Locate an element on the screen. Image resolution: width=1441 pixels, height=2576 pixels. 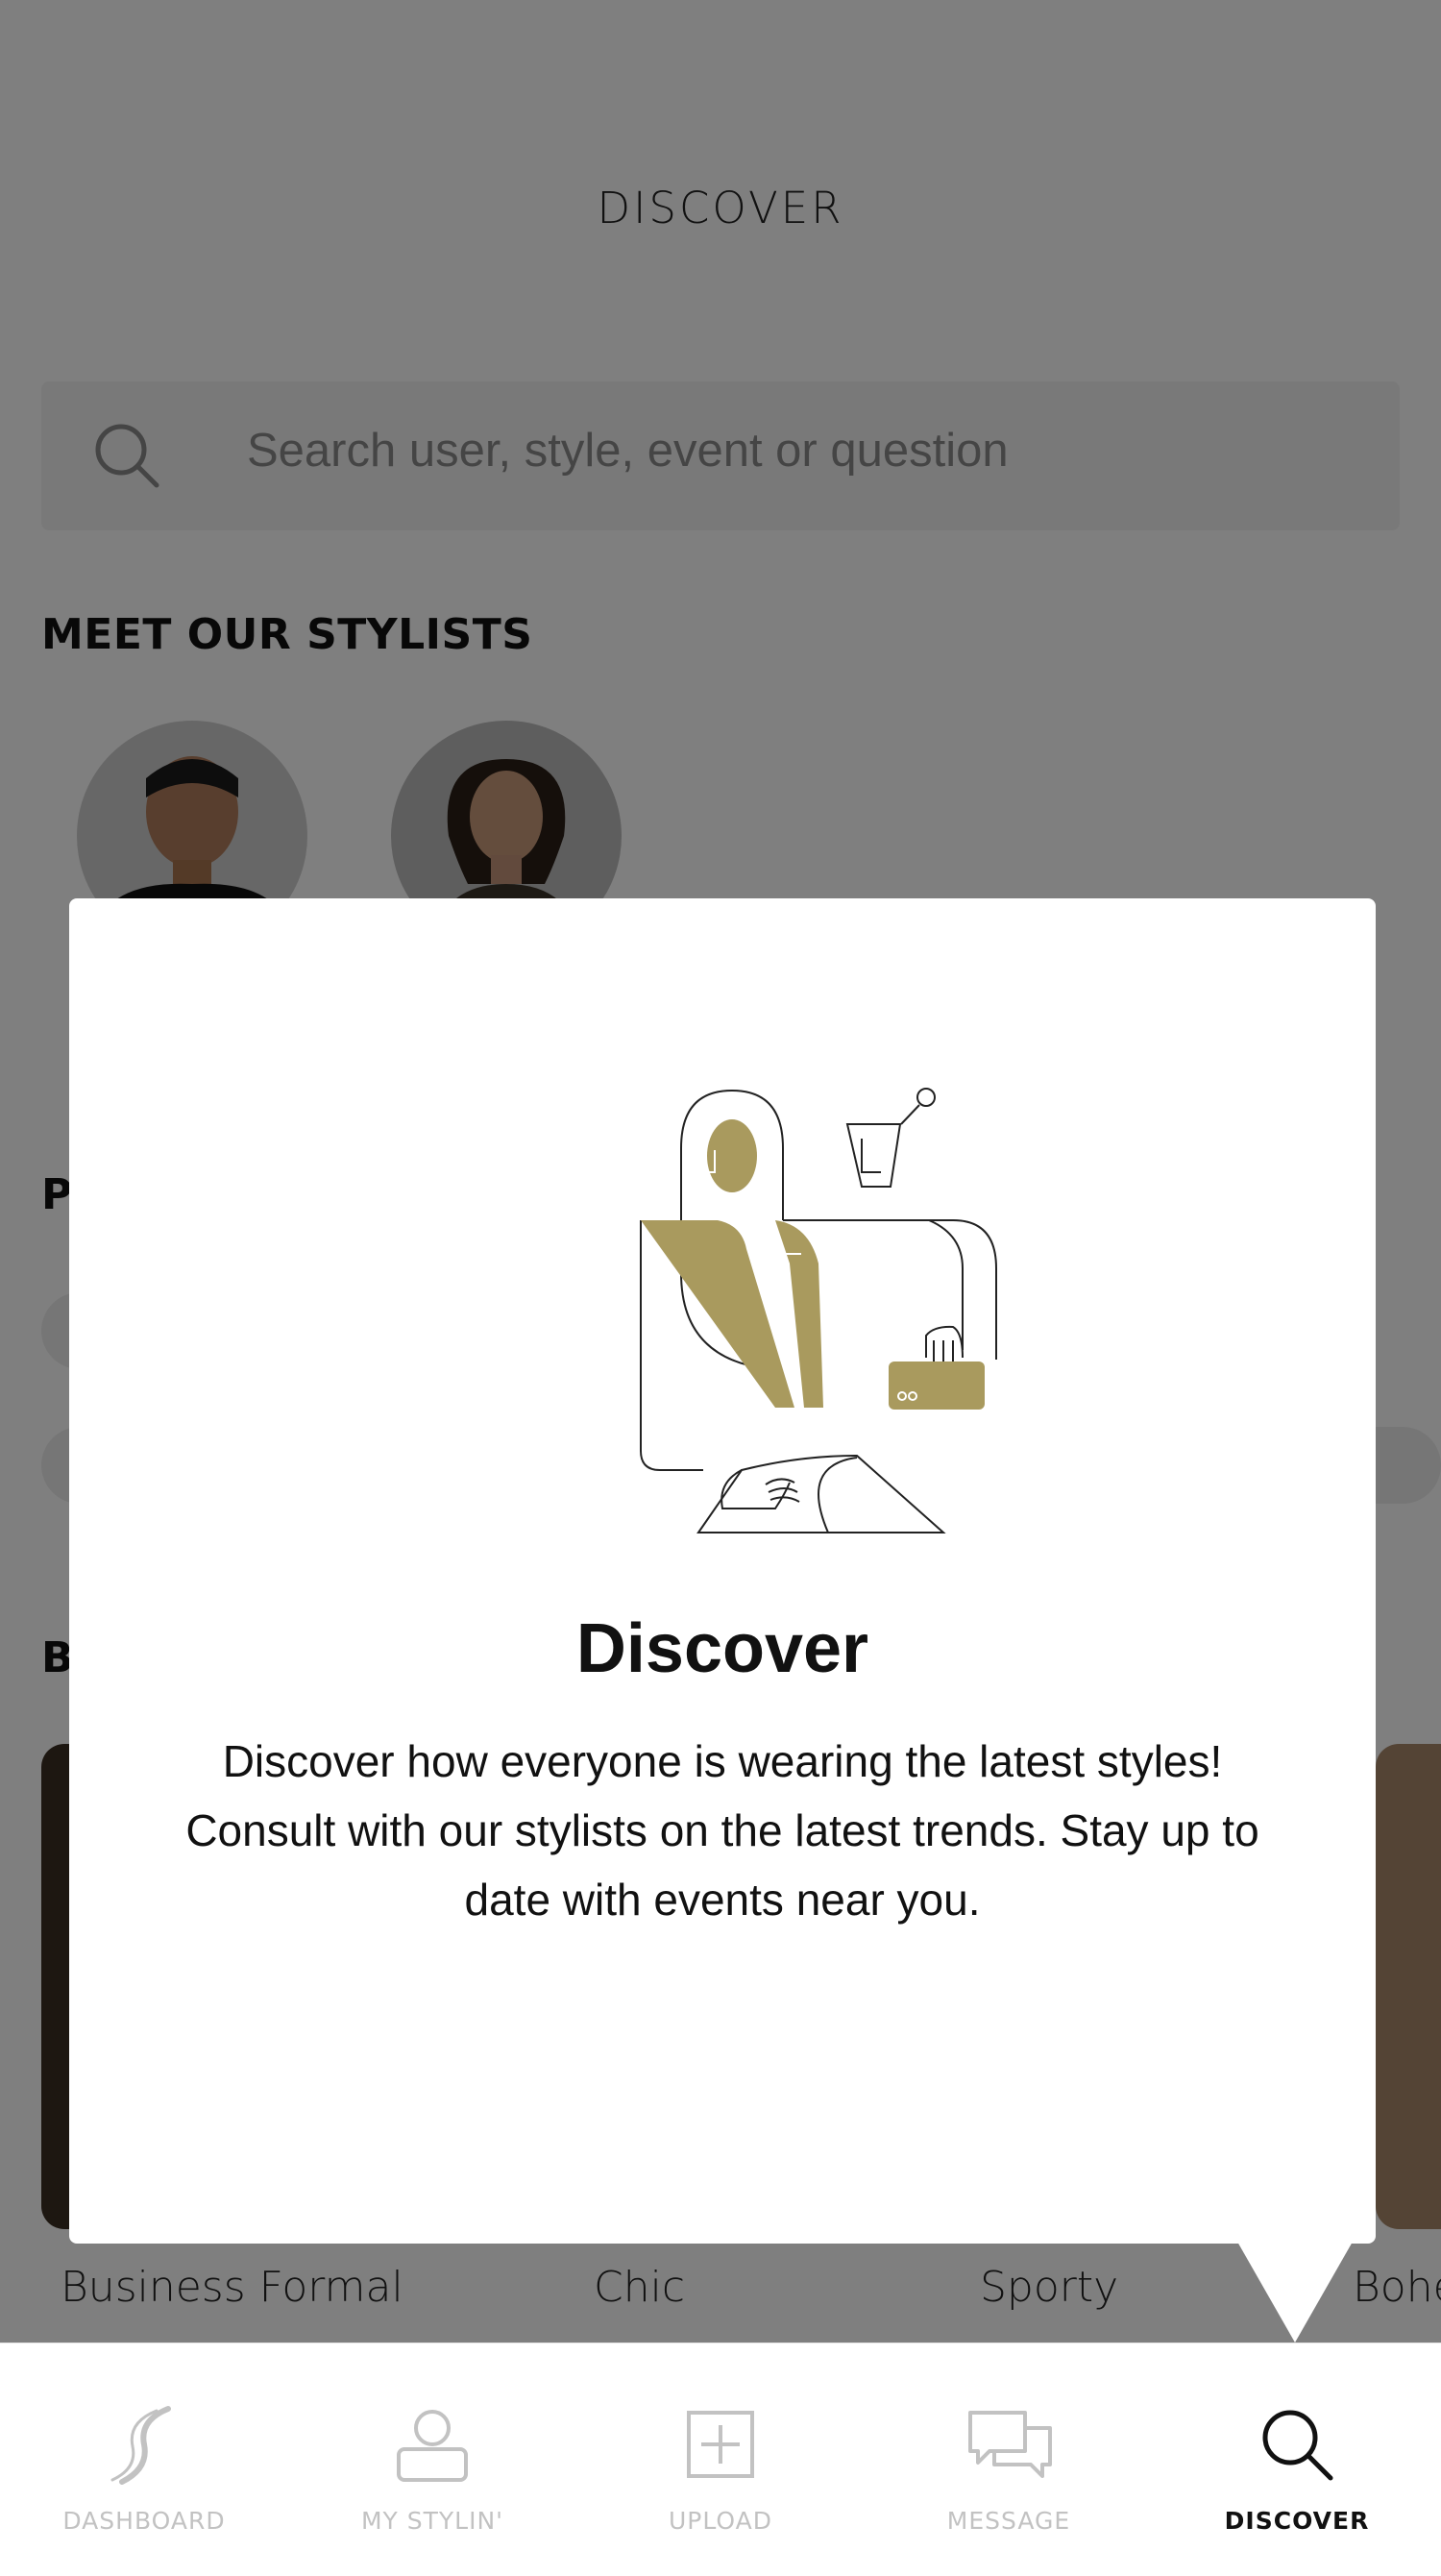
tab-upload: UPLOAD is located at coordinates (720, 2459).